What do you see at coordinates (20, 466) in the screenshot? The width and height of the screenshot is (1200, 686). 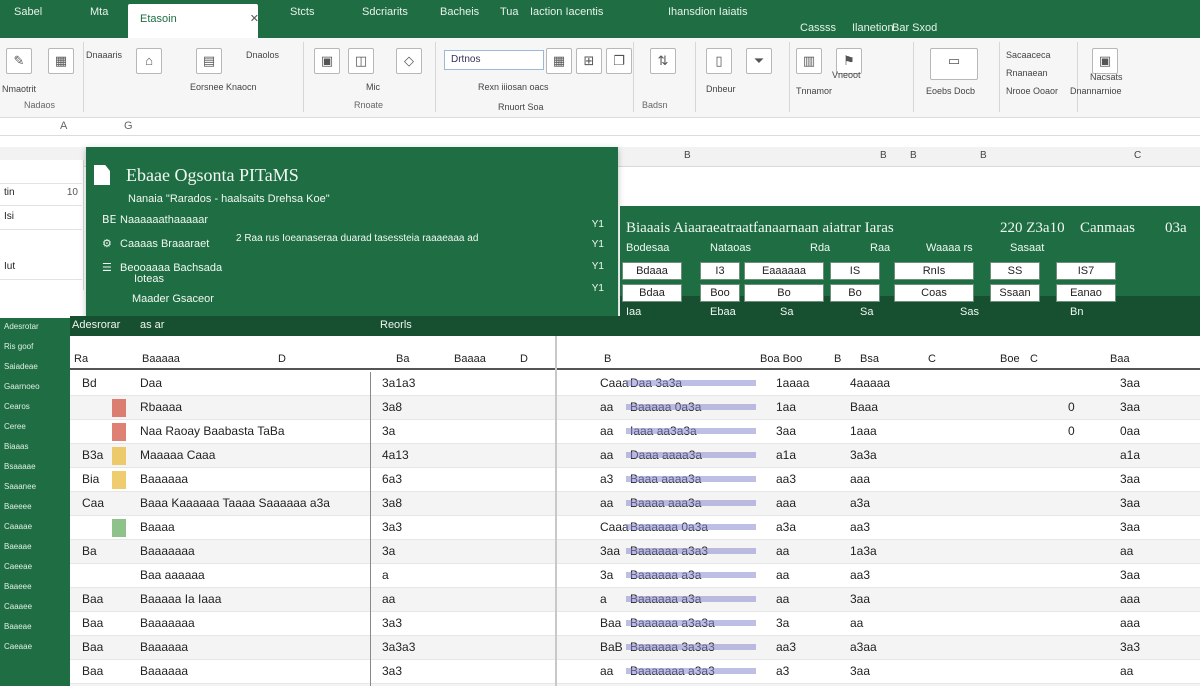 I see `left-nav-item: Bsaaaae` at bounding box center [20, 466].